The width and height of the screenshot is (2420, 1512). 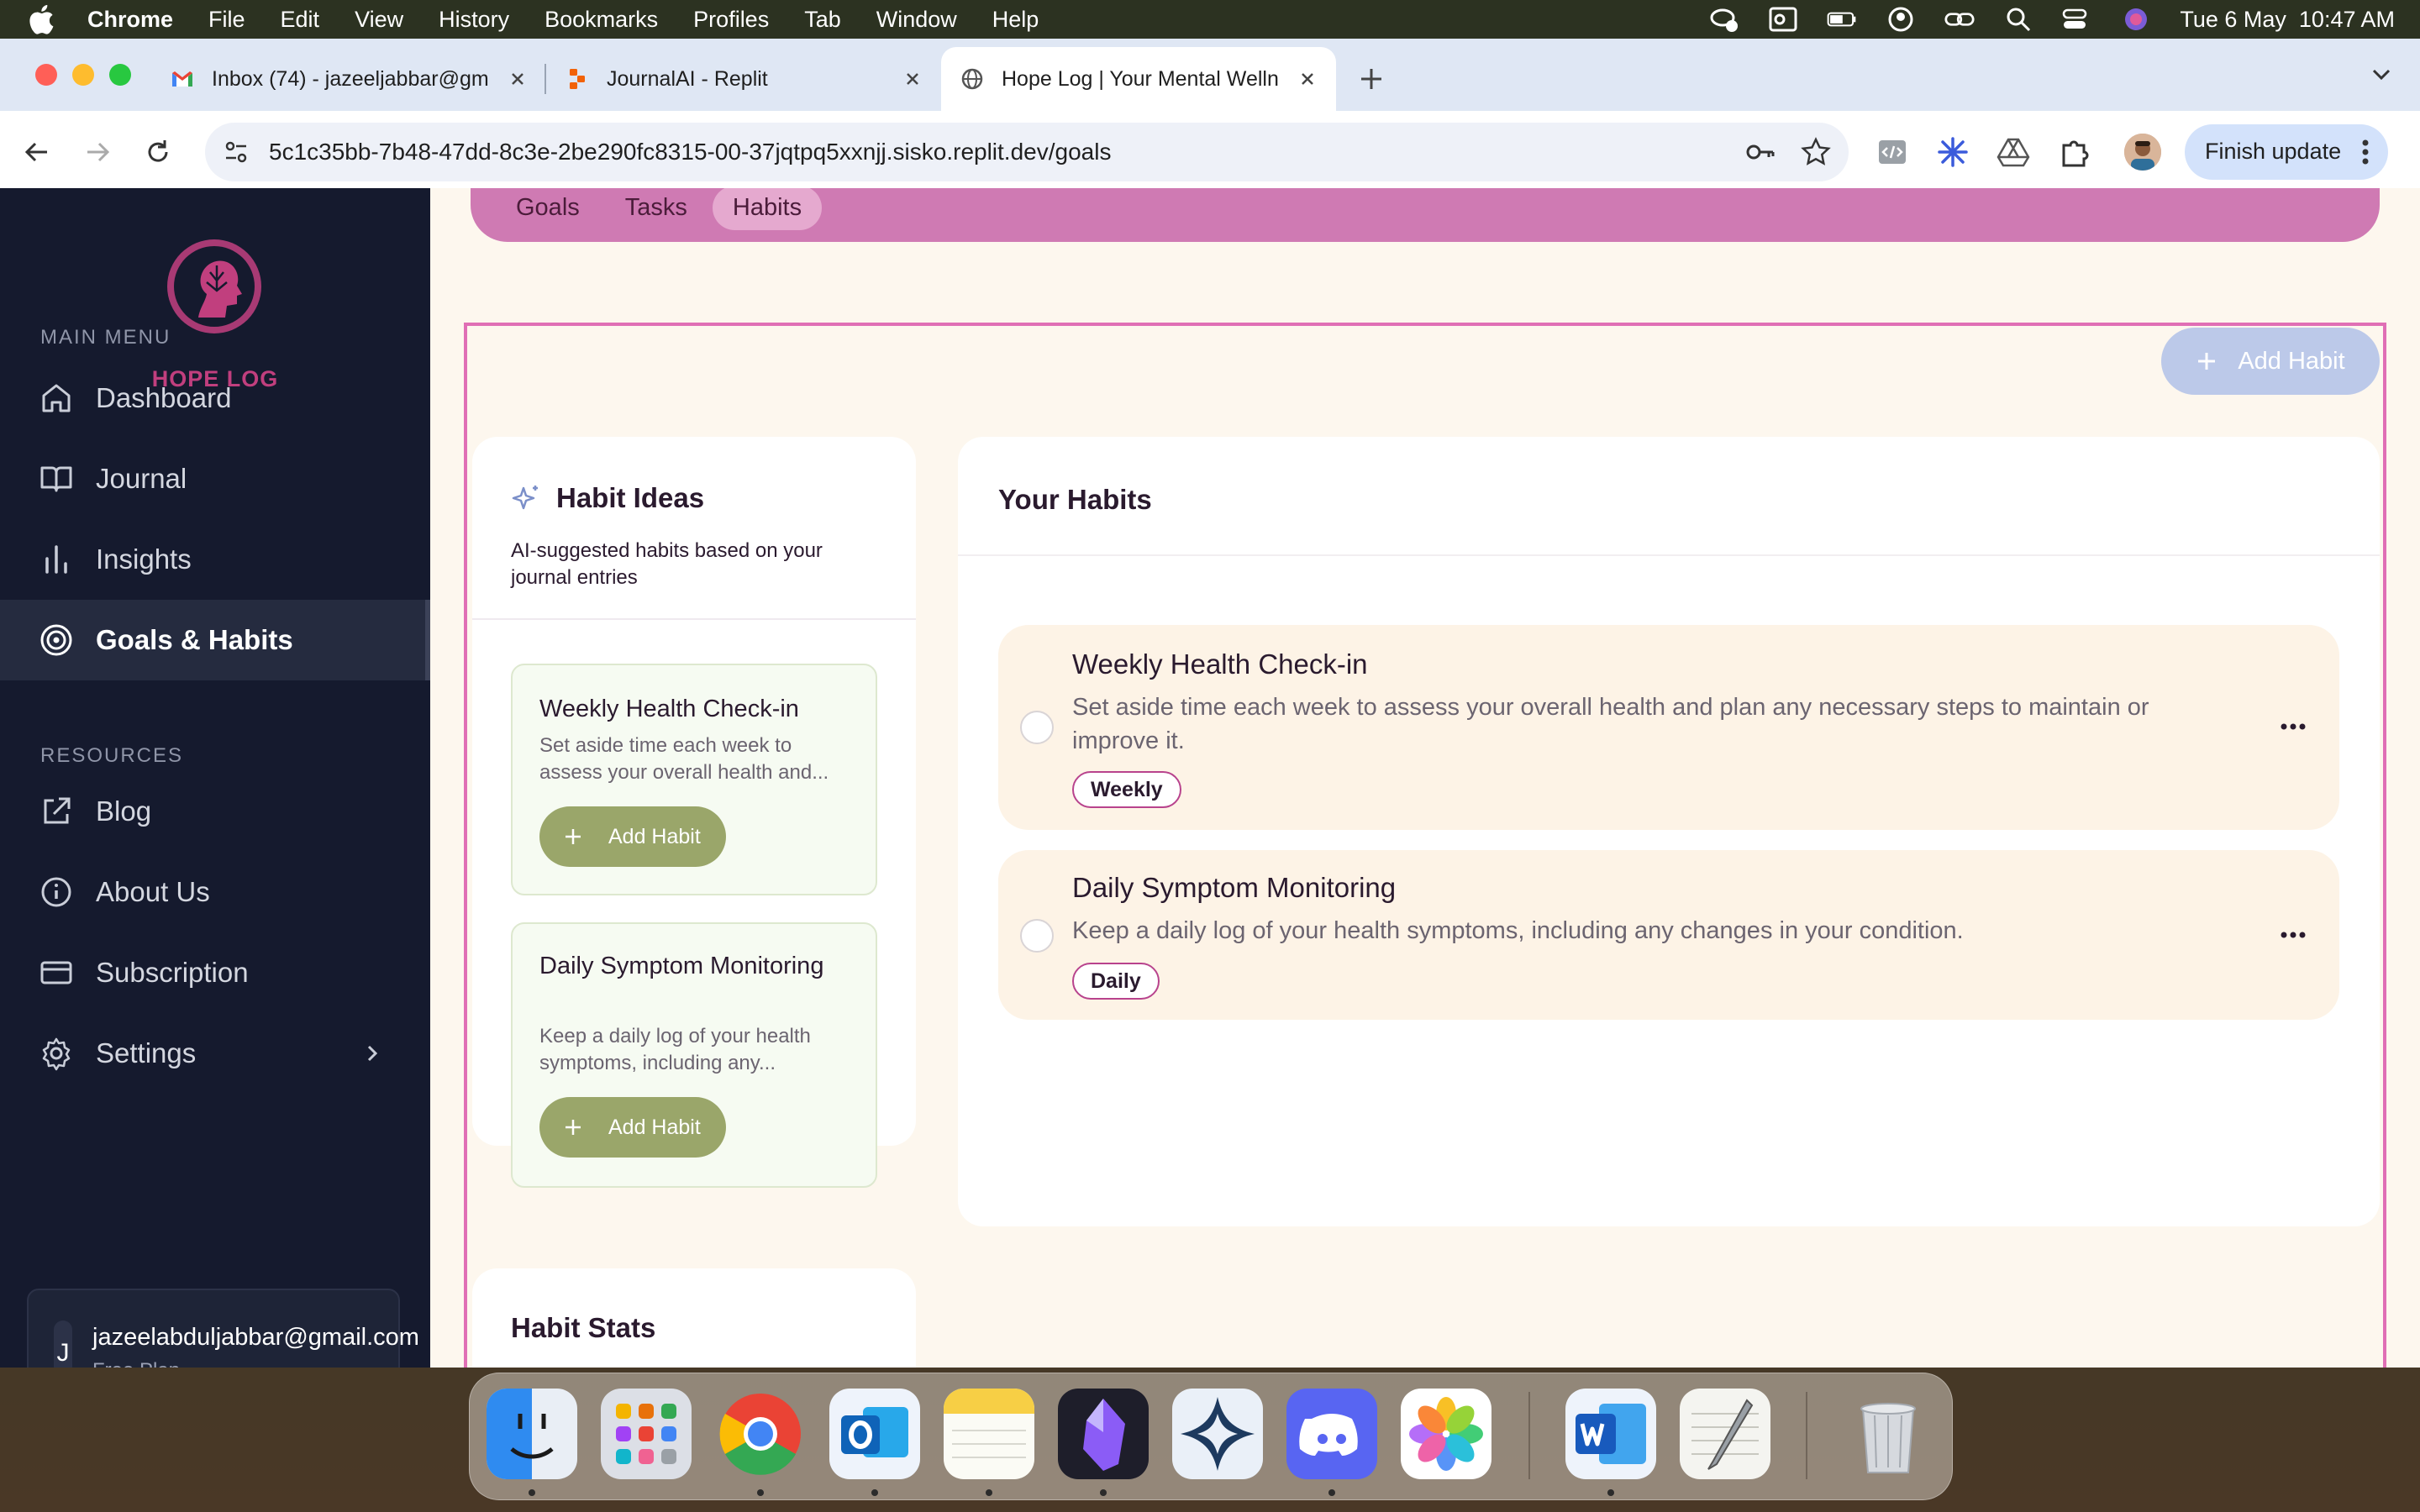 What do you see at coordinates (40, 19) in the screenshot?
I see `apple-logo-icon` at bounding box center [40, 19].